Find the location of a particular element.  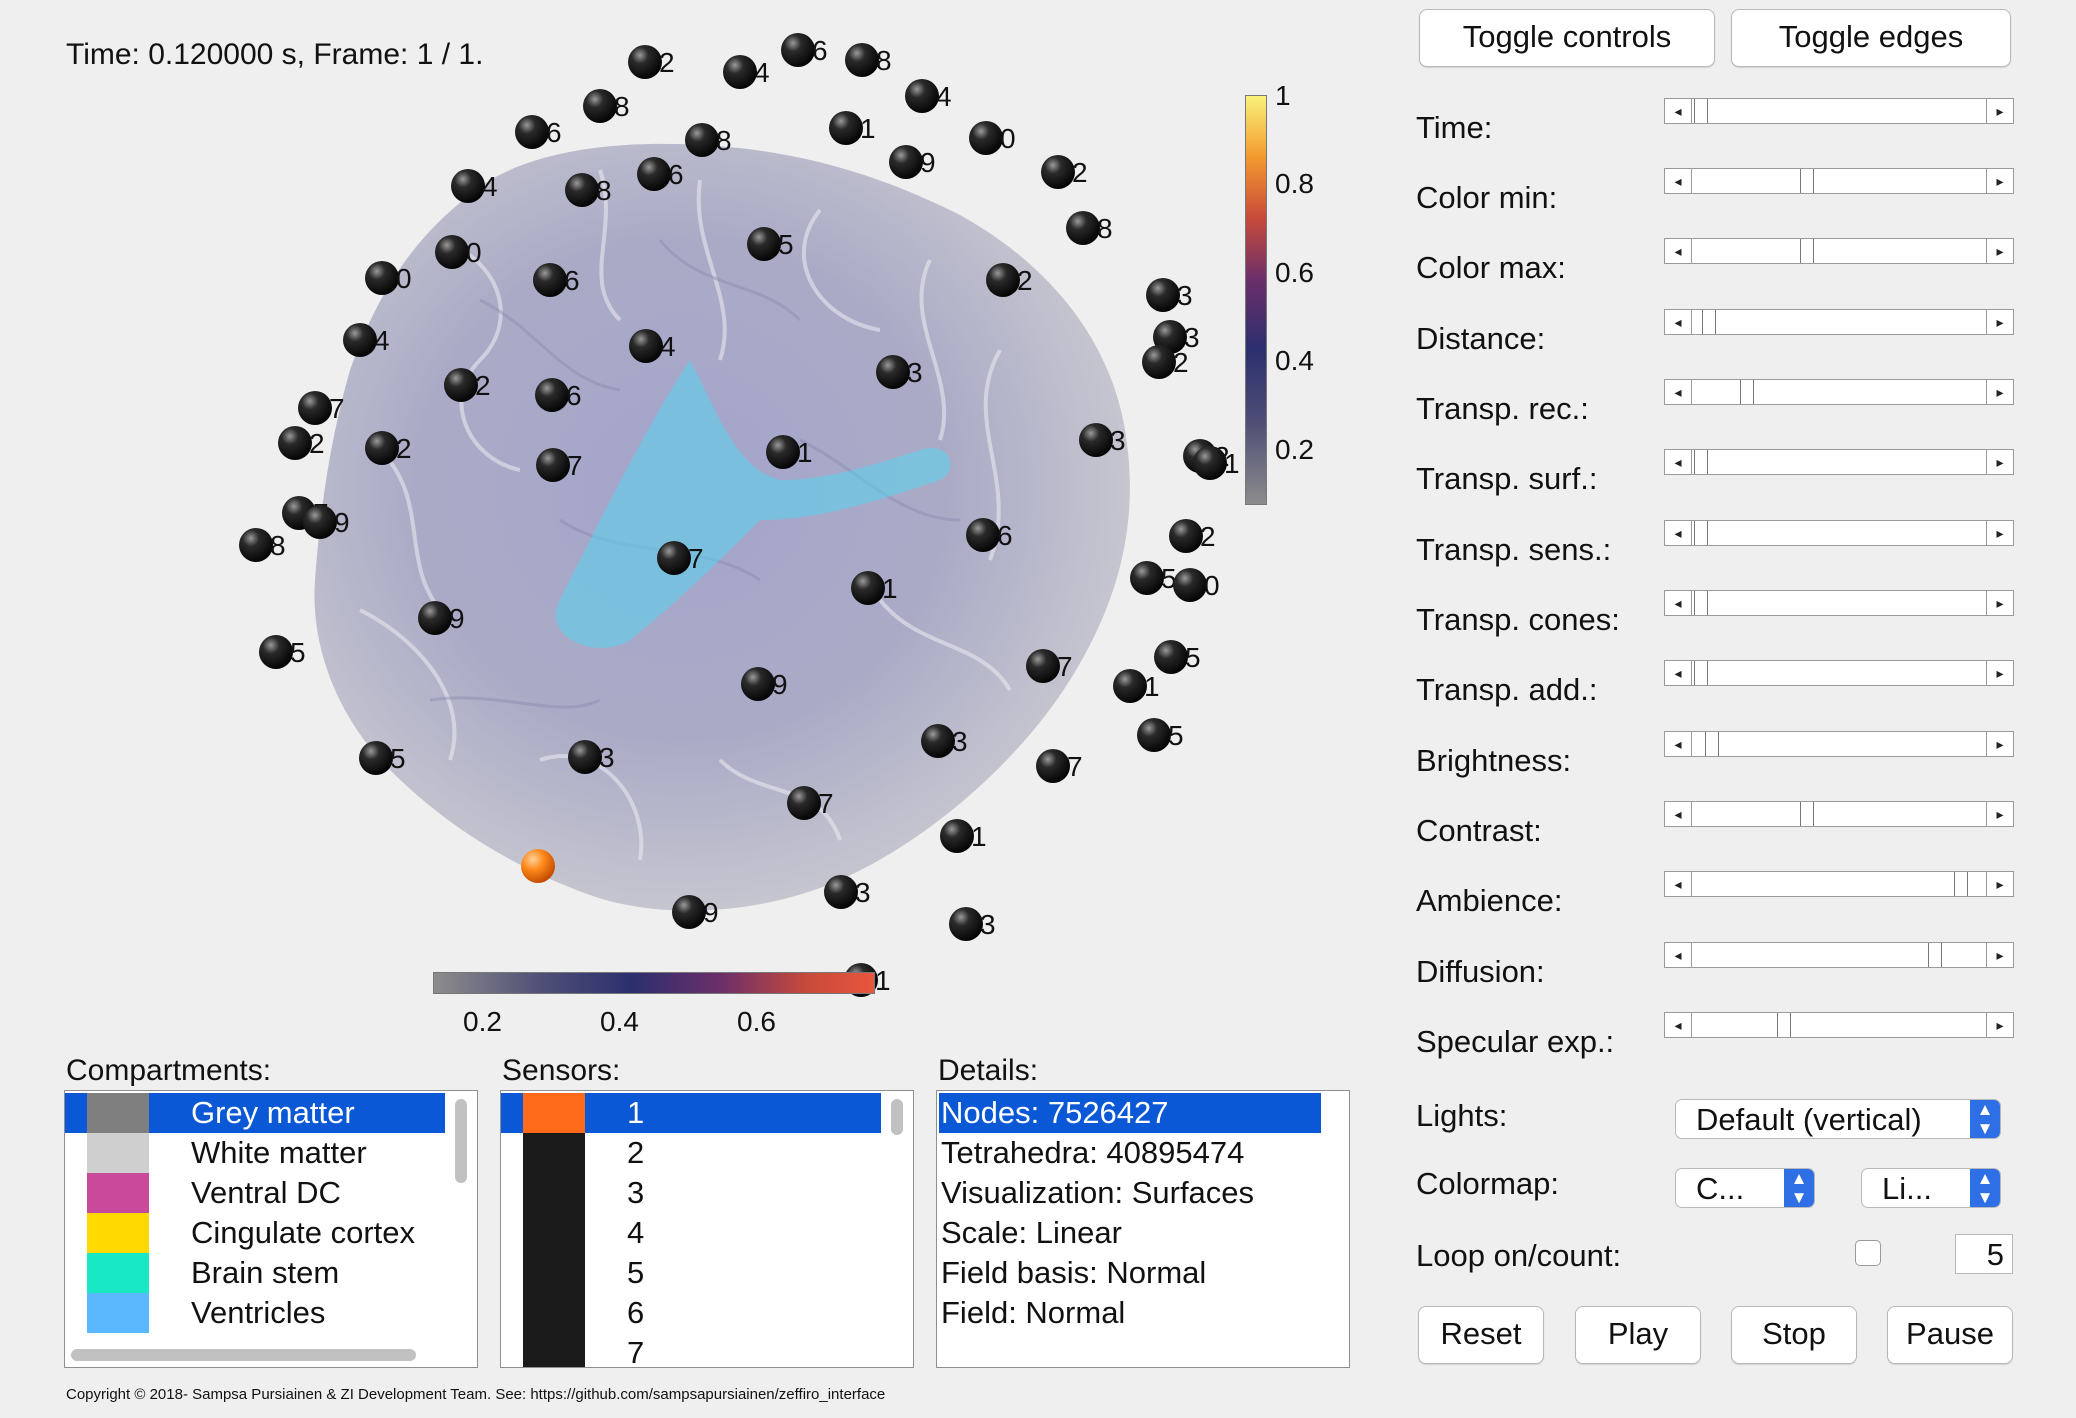

play-button: Play is located at coordinates (1638, 1335).